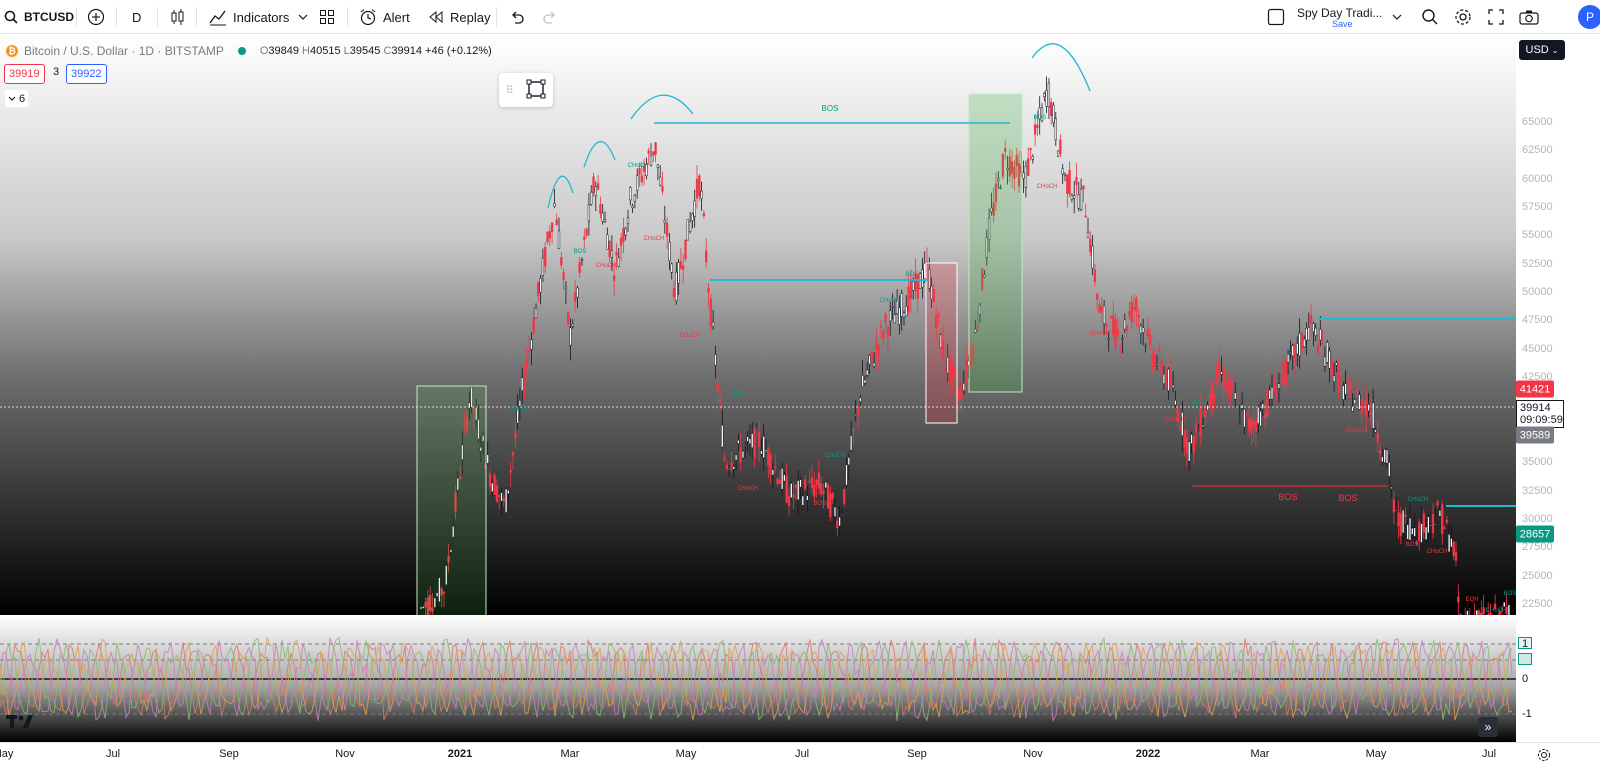 Image resolution: width=1600 pixels, height=779 pixels. What do you see at coordinates (1544, 756) in the screenshot?
I see `axis-settings-button` at bounding box center [1544, 756].